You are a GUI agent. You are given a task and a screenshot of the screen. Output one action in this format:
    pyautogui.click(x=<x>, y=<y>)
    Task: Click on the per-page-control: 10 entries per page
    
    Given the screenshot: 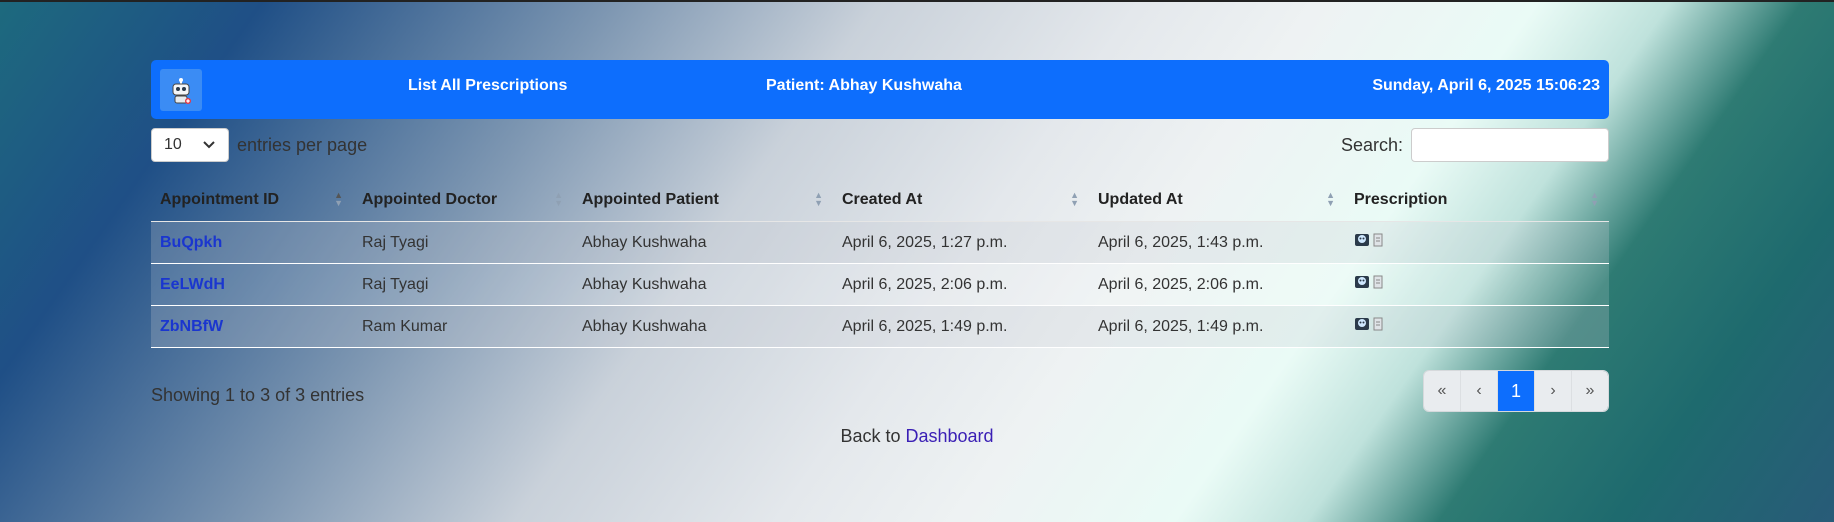 What is the action you would take?
    pyautogui.click(x=259, y=145)
    